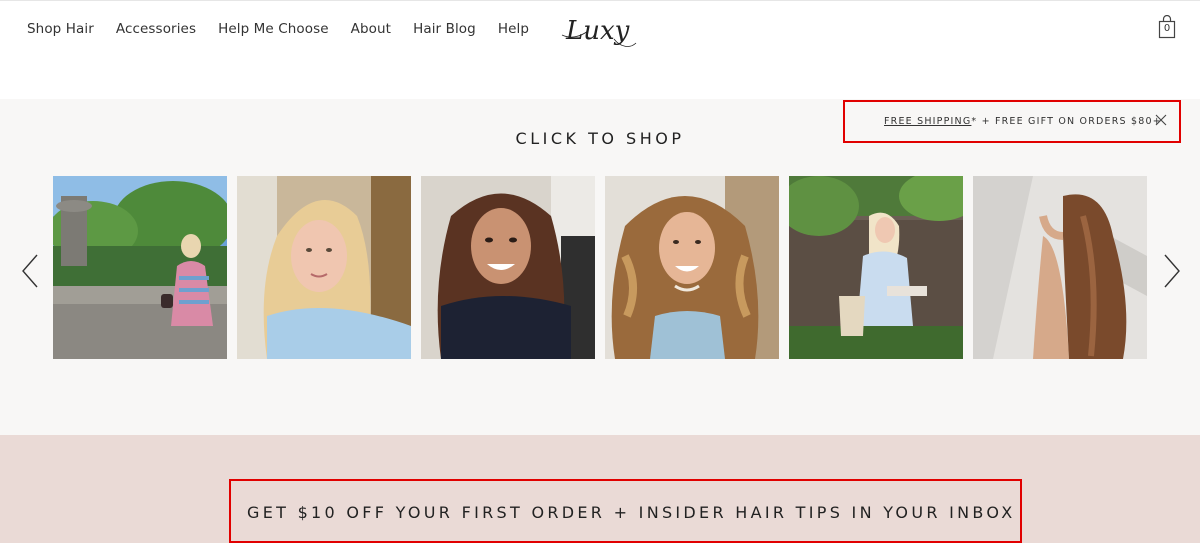  I want to click on nav-about: About, so click(371, 29).